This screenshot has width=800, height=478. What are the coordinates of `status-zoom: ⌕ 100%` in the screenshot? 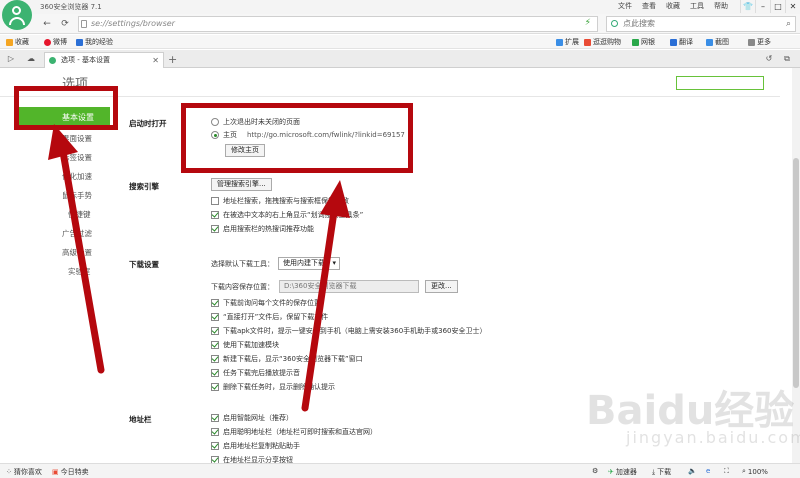 It's located at (755, 471).